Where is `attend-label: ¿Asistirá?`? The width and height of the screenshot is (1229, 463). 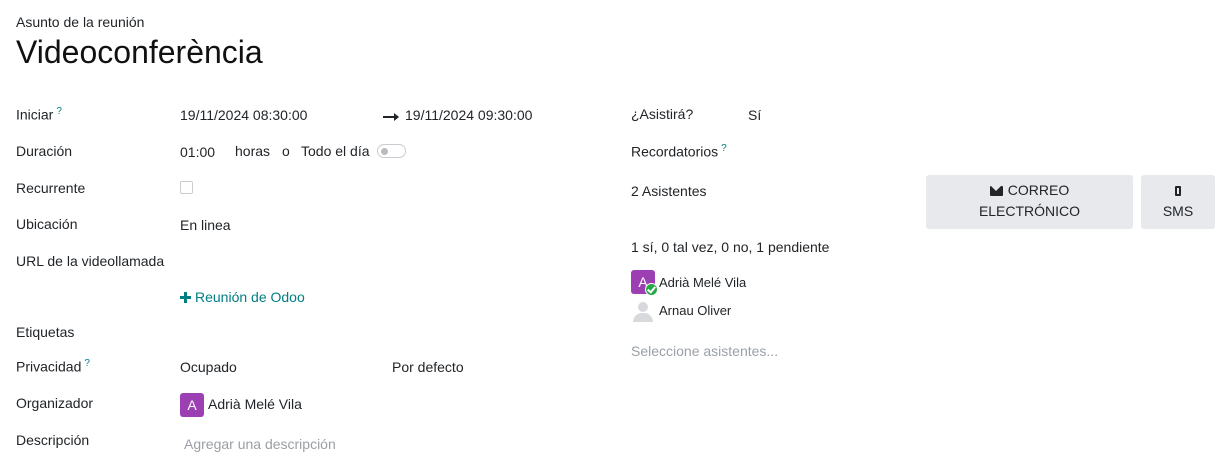
attend-label: ¿Asistirá? is located at coordinates (662, 114).